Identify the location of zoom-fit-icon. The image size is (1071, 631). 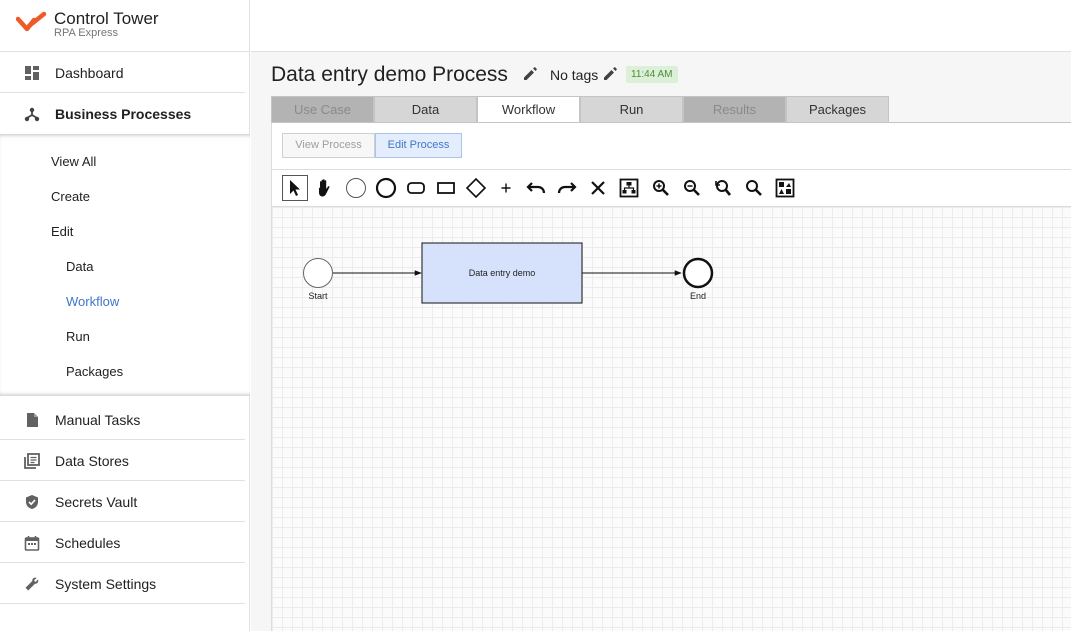
(754, 188).